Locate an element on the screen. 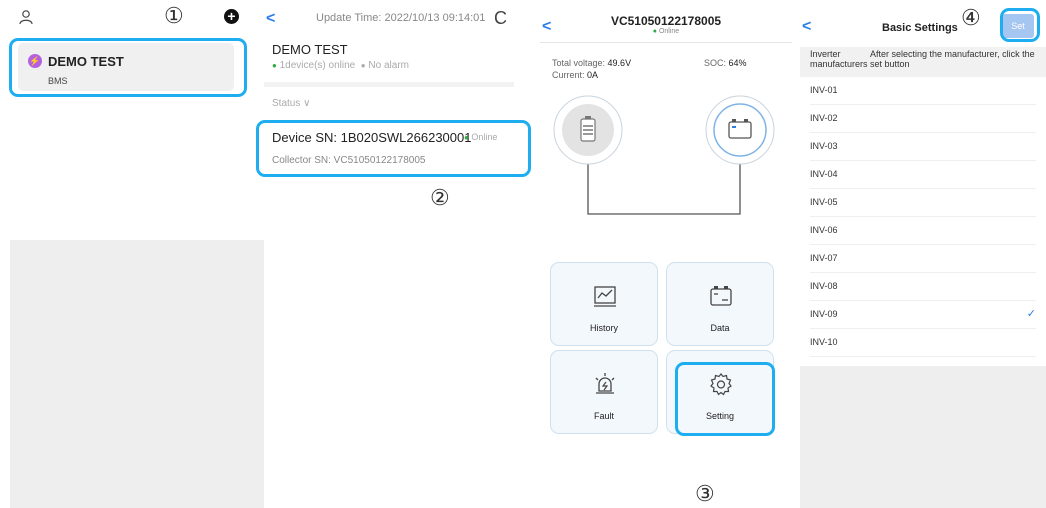 The height and width of the screenshot is (508, 1046). history-tile: History is located at coordinates (604, 304).